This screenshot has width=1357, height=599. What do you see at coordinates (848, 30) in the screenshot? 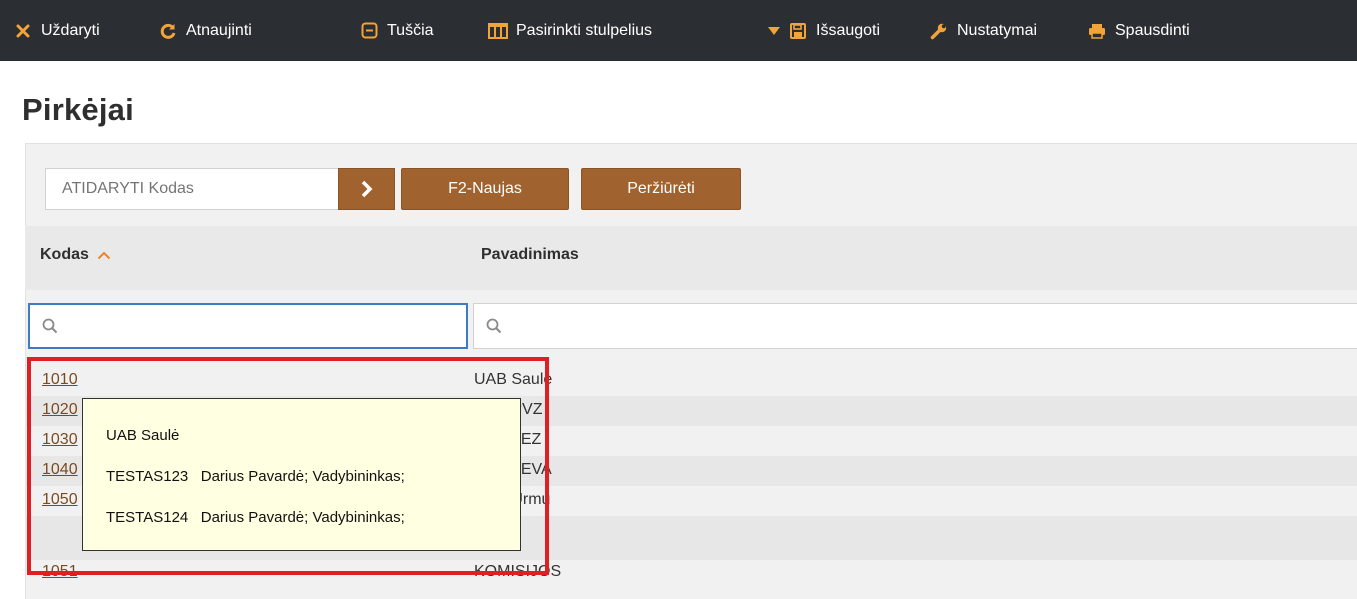
I see `save-label: Išsaugoti` at bounding box center [848, 30].